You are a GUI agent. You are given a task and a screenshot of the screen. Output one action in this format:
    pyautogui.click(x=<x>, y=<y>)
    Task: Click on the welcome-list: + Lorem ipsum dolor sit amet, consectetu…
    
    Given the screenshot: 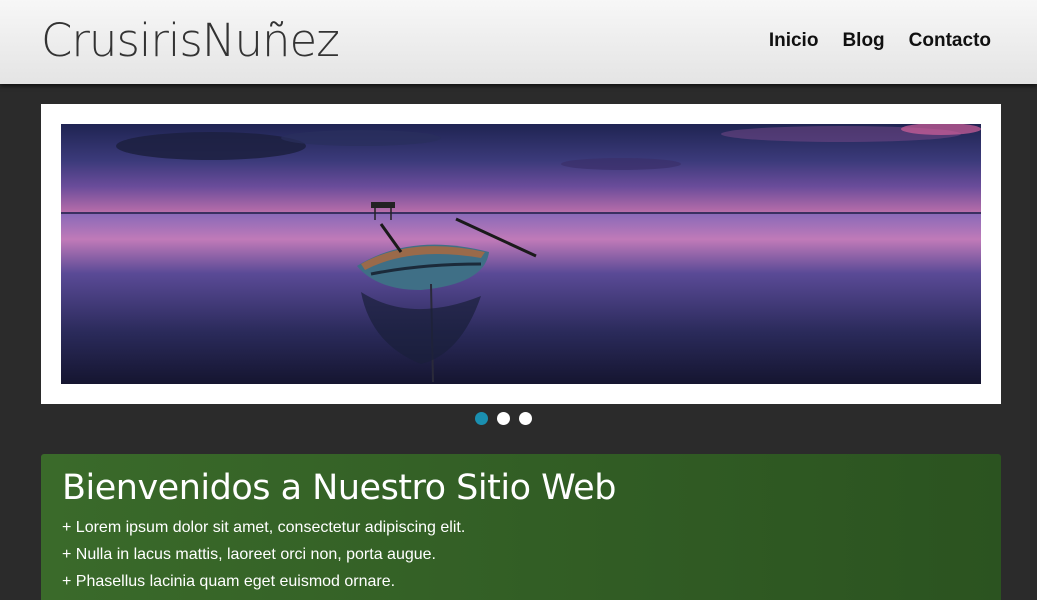 What is the action you would take?
    pyautogui.click(x=521, y=554)
    